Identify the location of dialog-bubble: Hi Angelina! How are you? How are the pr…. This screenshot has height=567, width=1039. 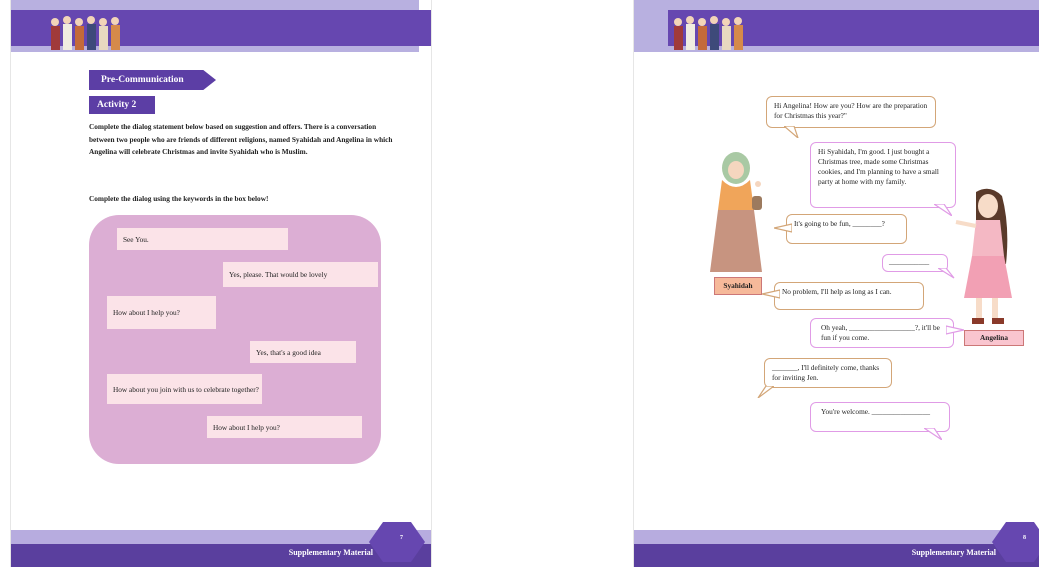
(851, 112).